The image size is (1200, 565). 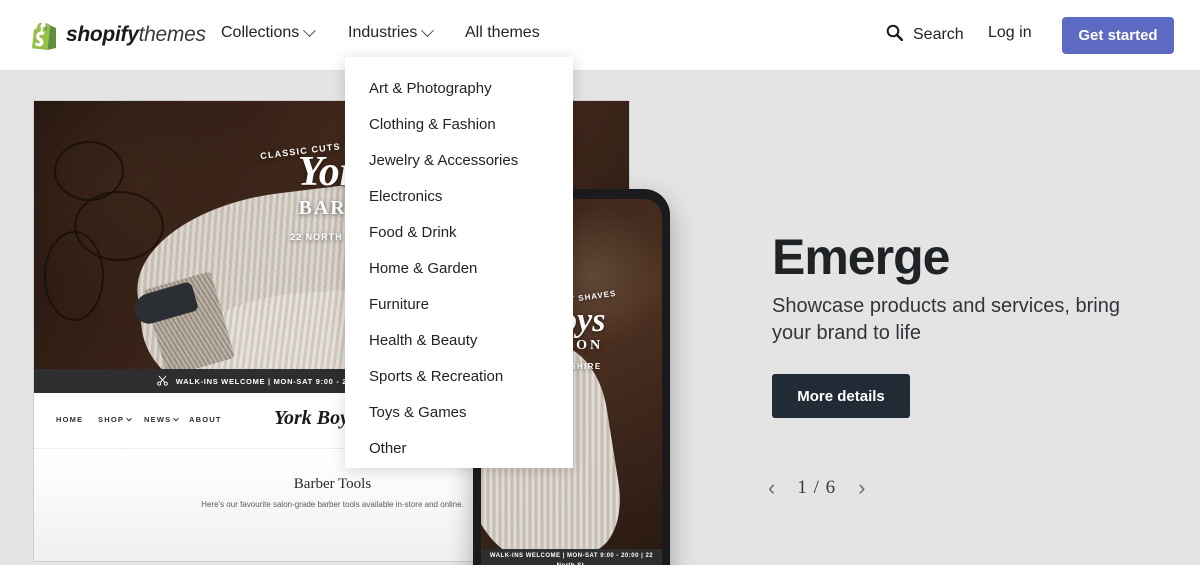 What do you see at coordinates (260, 32) in the screenshot?
I see `nav-collections-label: Collections` at bounding box center [260, 32].